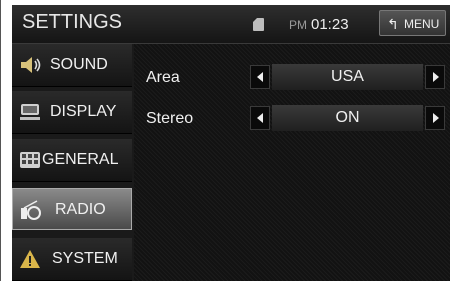 The width and height of the screenshot is (450, 281). I want to click on area-value: USA, so click(347, 77).